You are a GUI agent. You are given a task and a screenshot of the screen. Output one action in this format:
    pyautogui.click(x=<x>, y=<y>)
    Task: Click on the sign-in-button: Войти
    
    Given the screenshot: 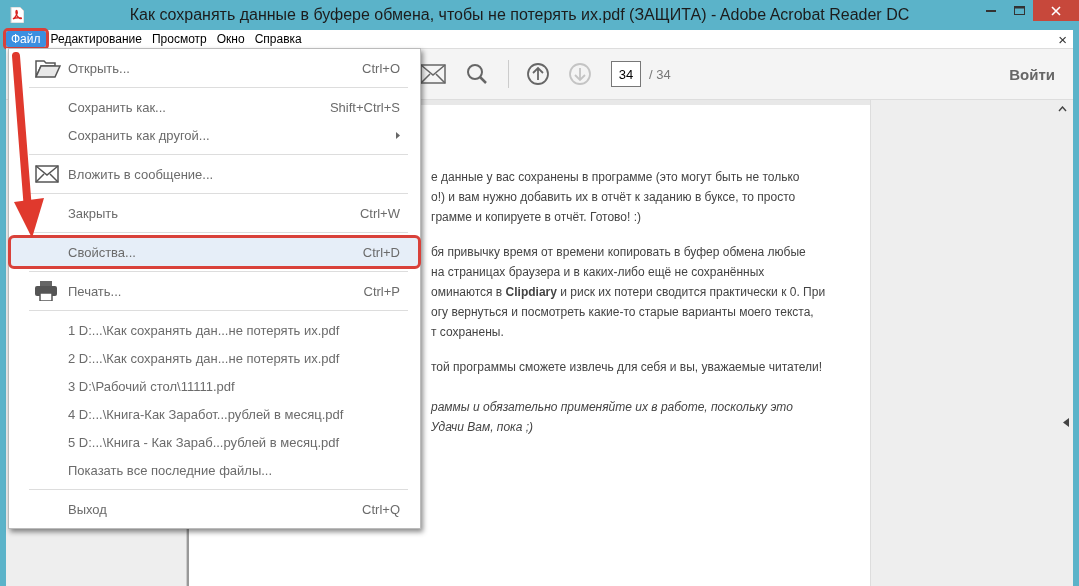 What is the action you would take?
    pyautogui.click(x=1032, y=74)
    